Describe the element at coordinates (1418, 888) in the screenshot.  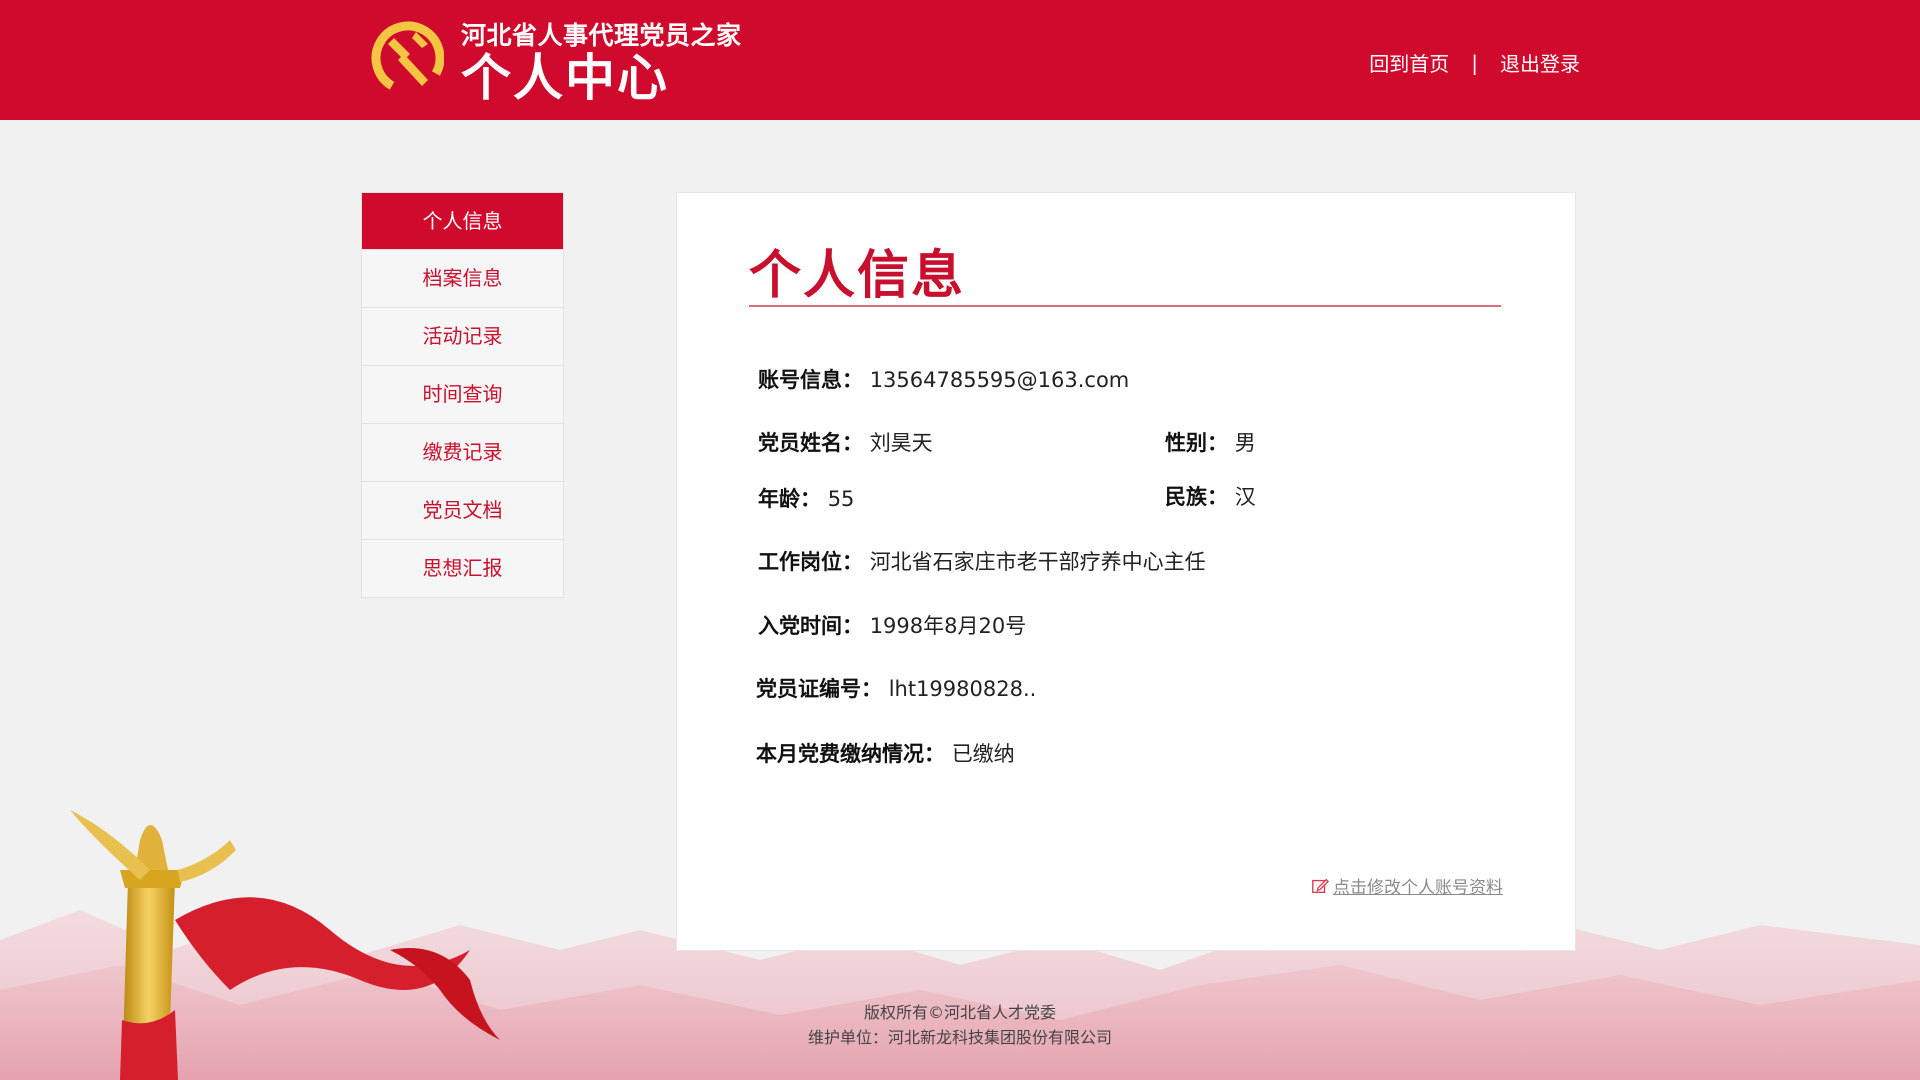
I see `edit-profile-label: 点击修改个人账号资料` at that location.